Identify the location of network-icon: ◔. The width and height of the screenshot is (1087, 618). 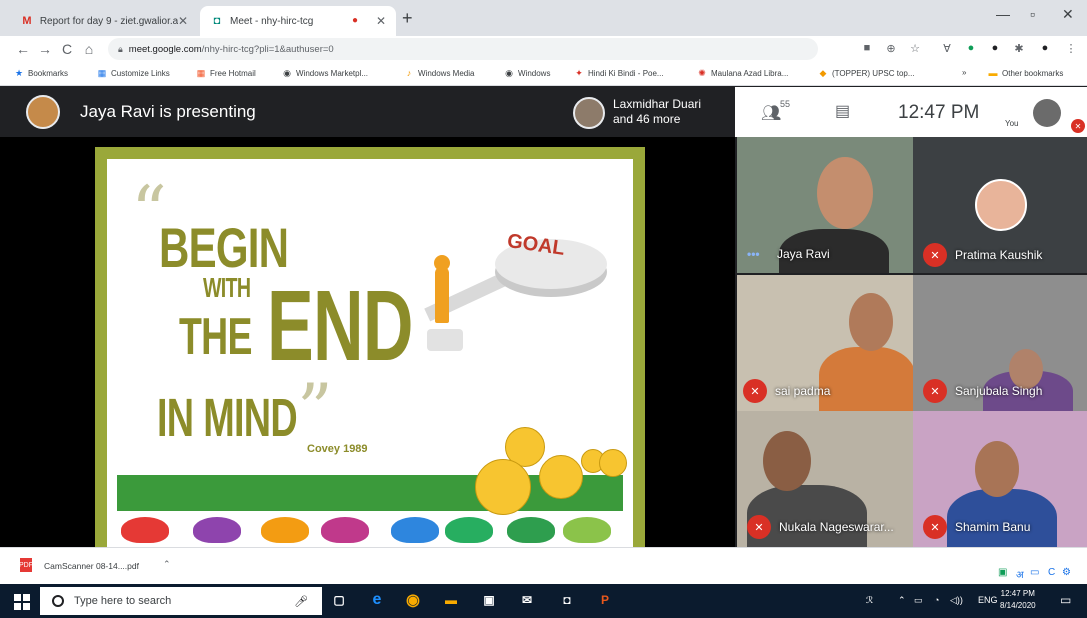
(936, 600).